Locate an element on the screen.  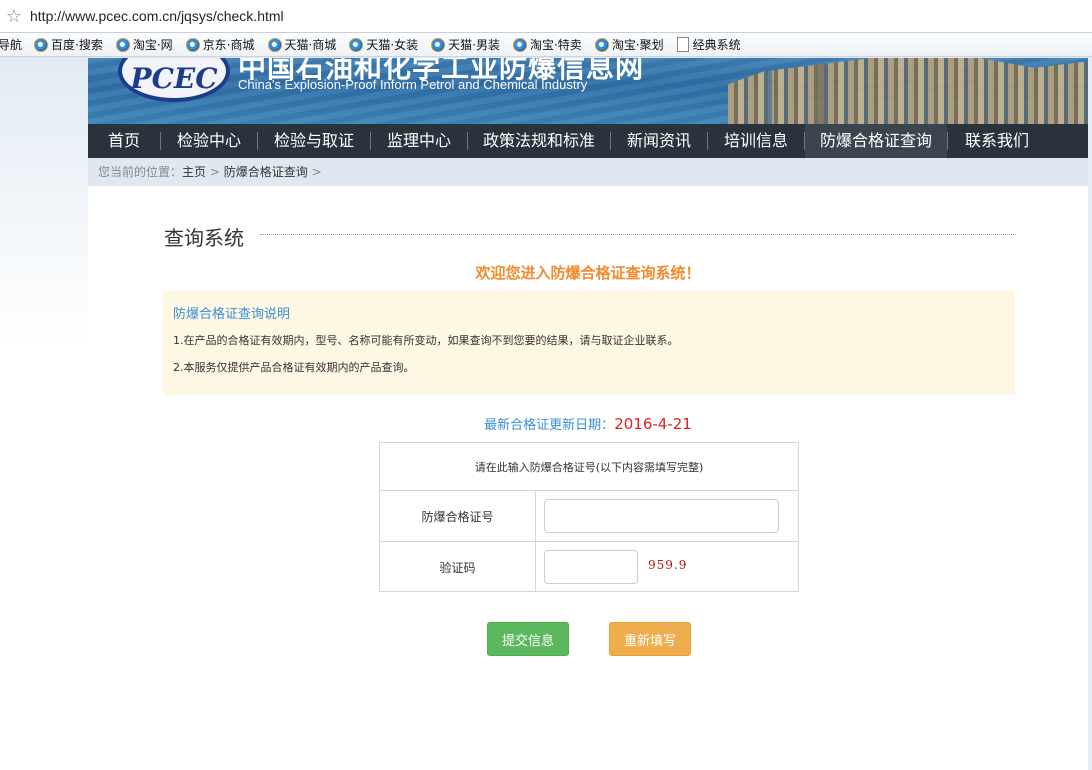
nav-item-home: 首页 is located at coordinates (124, 141).